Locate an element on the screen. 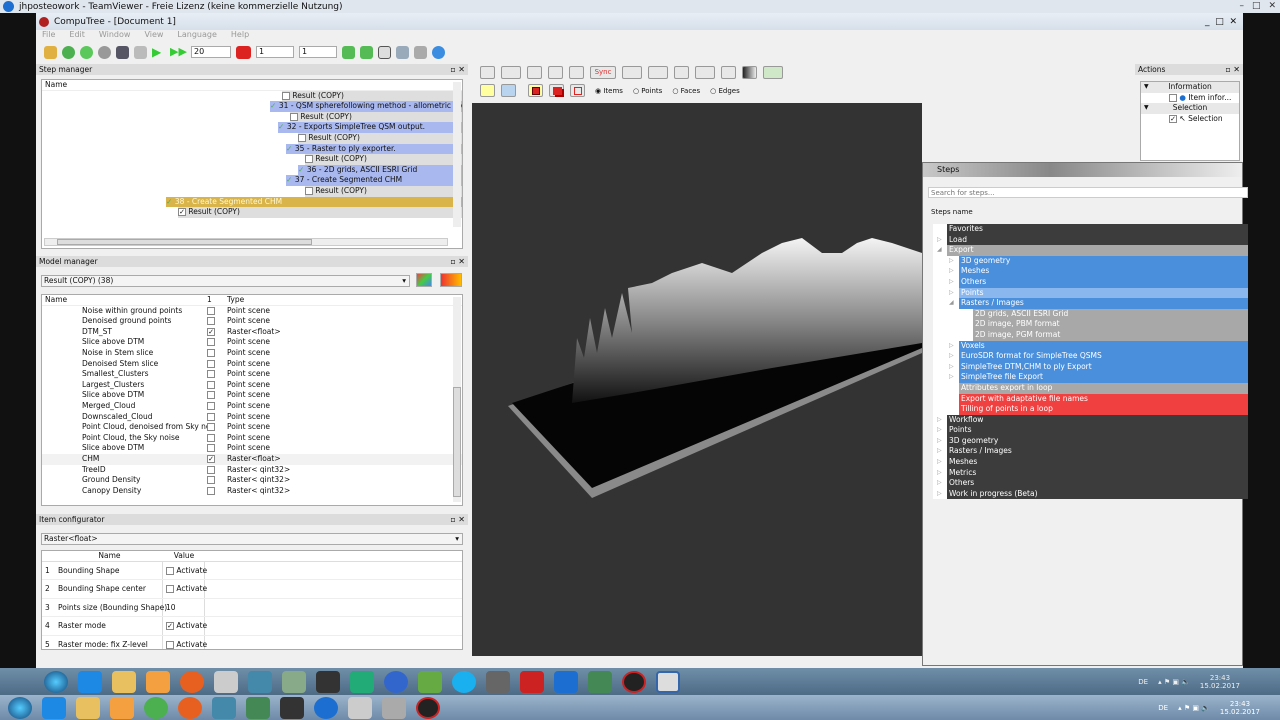 This screenshot has height=720, width=1280. radio-edges: ○ Edges is located at coordinates (725, 91).